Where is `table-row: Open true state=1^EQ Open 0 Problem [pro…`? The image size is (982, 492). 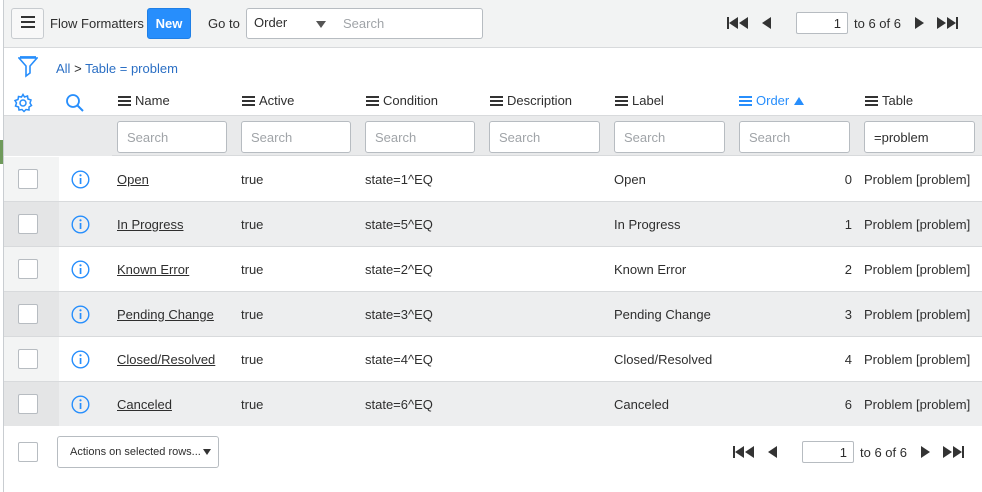
table-row: Open true state=1^EQ Open 0 Problem [pro… is located at coordinates (493, 179).